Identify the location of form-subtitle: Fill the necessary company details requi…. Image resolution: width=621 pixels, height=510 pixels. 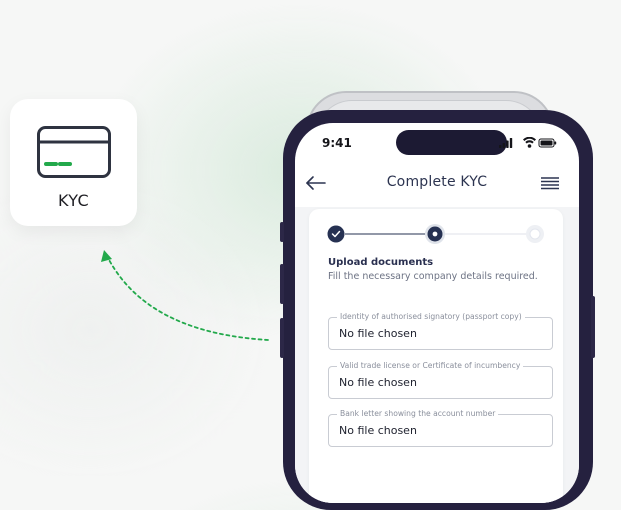
(433, 276).